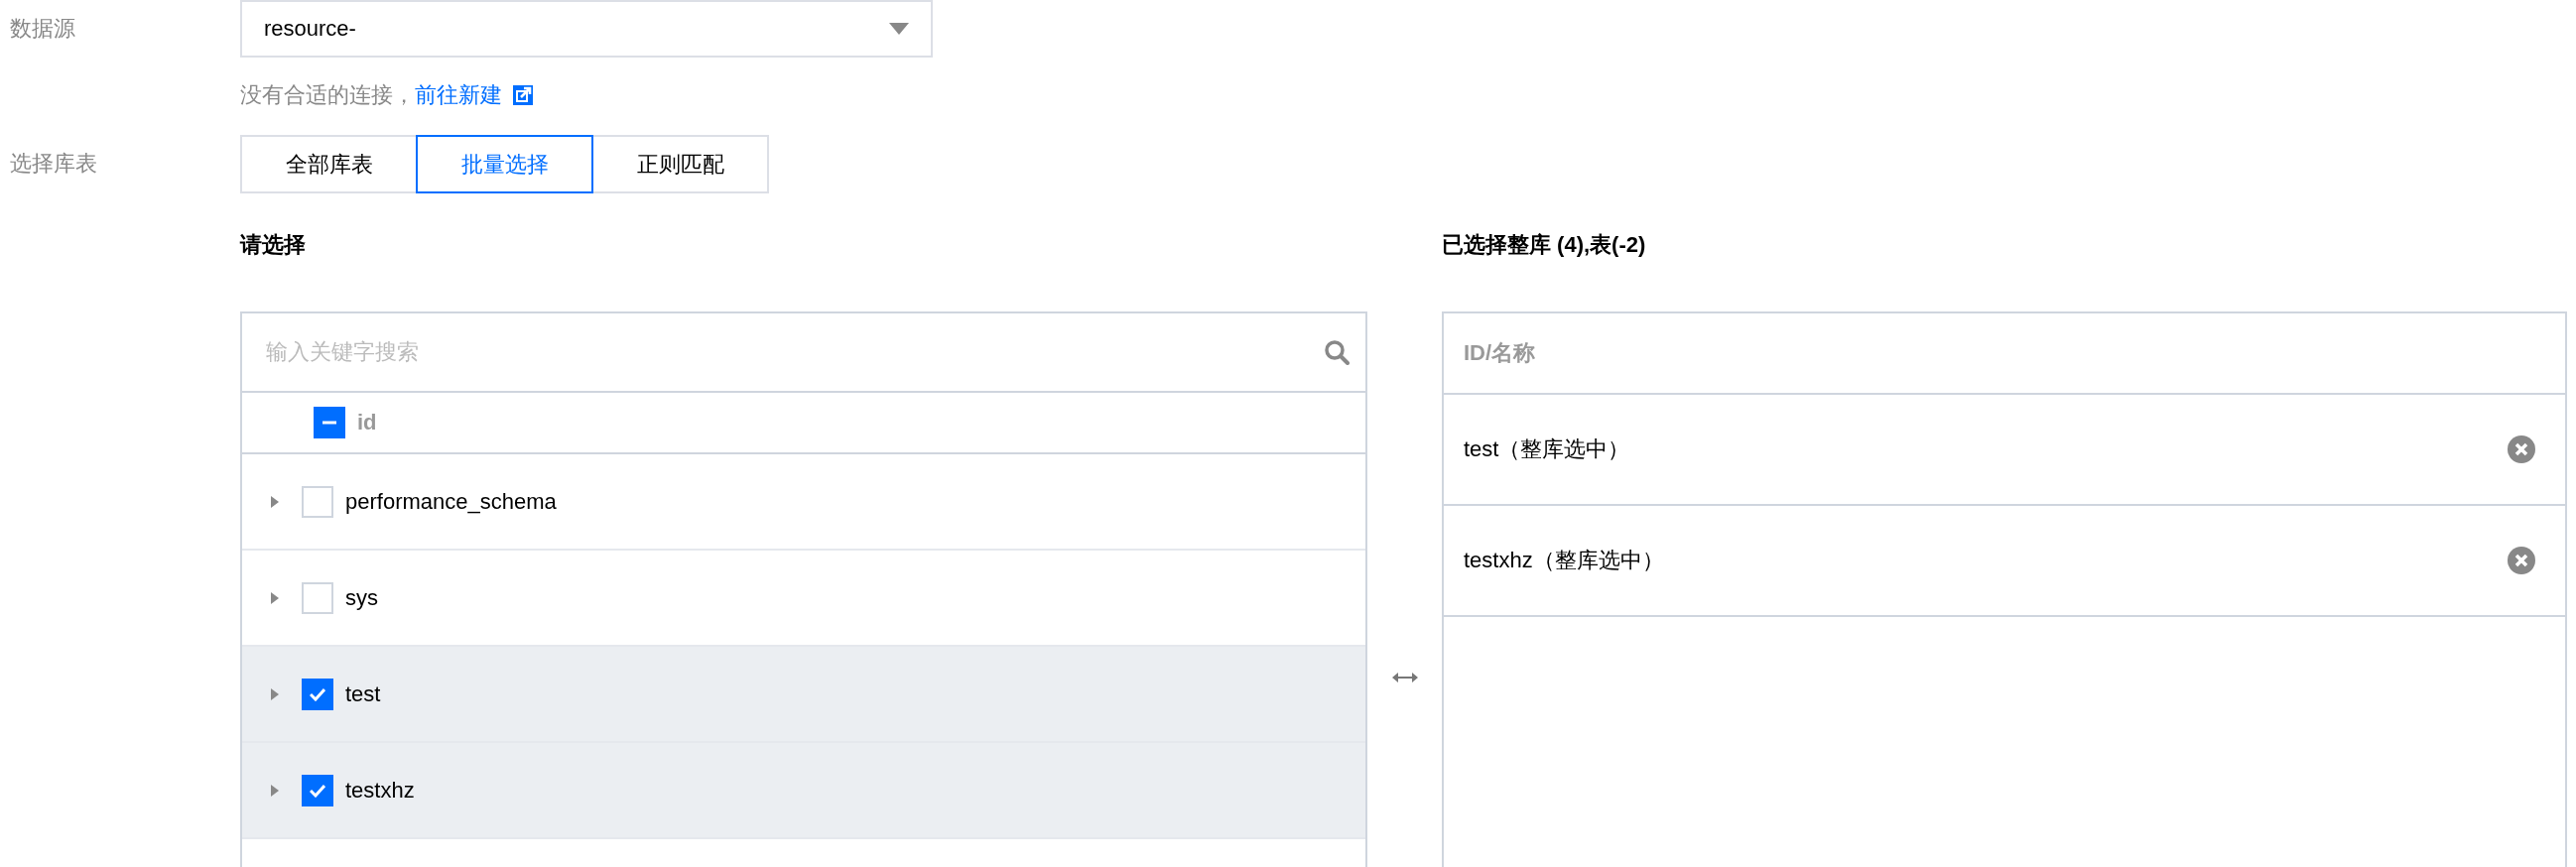 The height and width of the screenshot is (867, 2576). Describe the element at coordinates (1545, 245) in the screenshot. I see `panel-title: 已选择整库 (4),表(-2)` at that location.